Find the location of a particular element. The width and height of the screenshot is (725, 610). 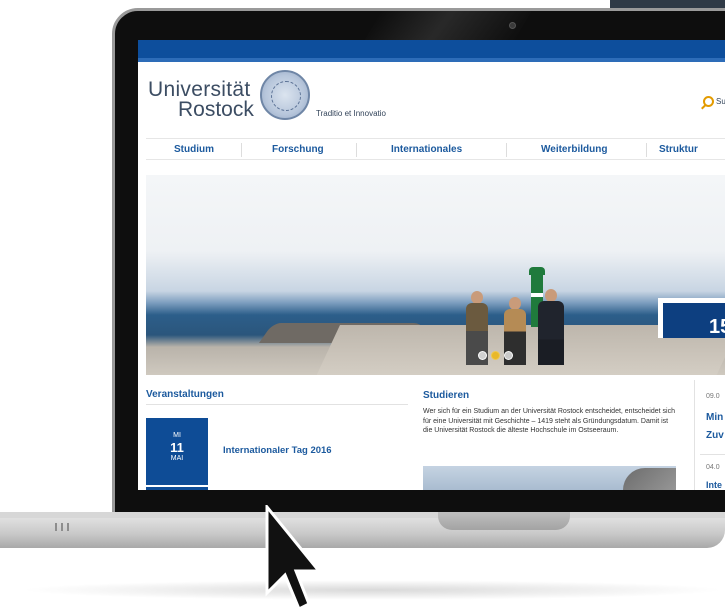

nav-item-weiterbildung: Weiterbildung is located at coordinates (574, 147).